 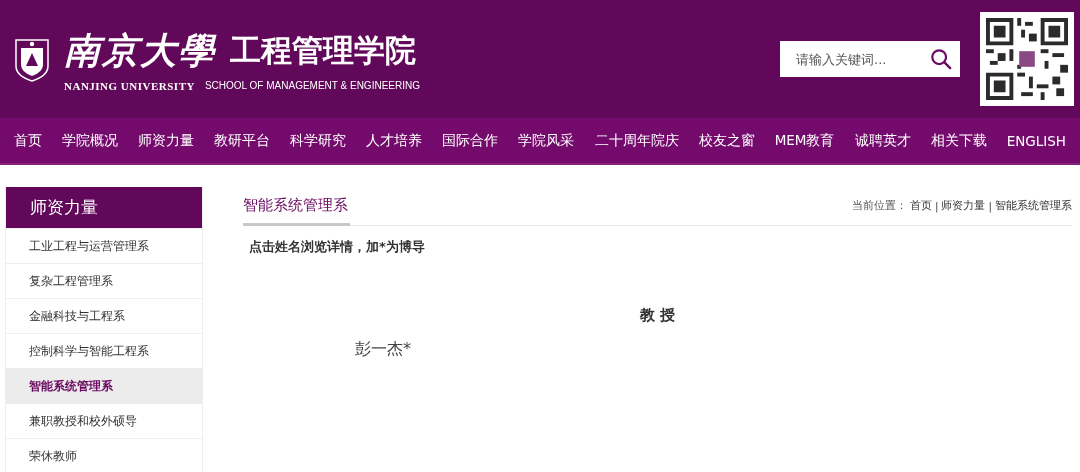 What do you see at coordinates (140, 50) in the screenshot?
I see `university-logo-text: 南京大學` at bounding box center [140, 50].